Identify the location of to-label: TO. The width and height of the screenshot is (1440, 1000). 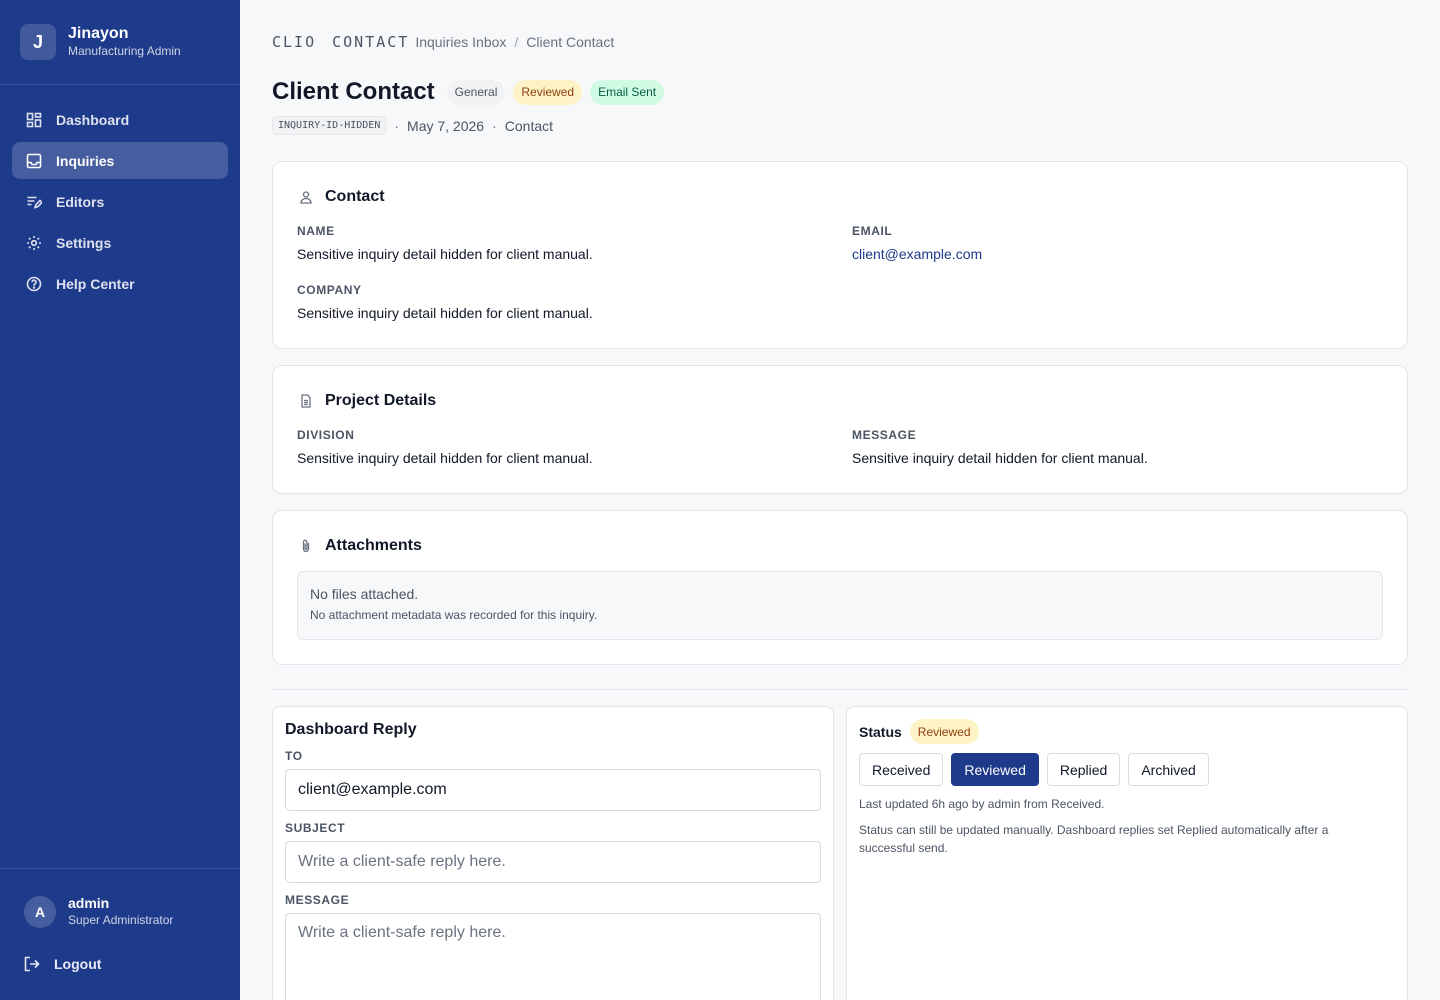
(294, 756).